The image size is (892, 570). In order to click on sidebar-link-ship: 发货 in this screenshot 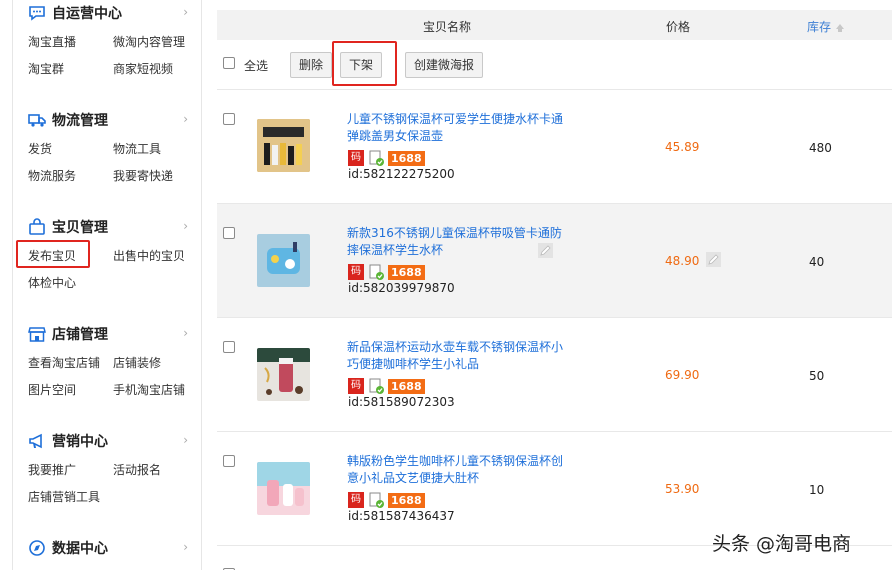, I will do `click(40, 148)`.